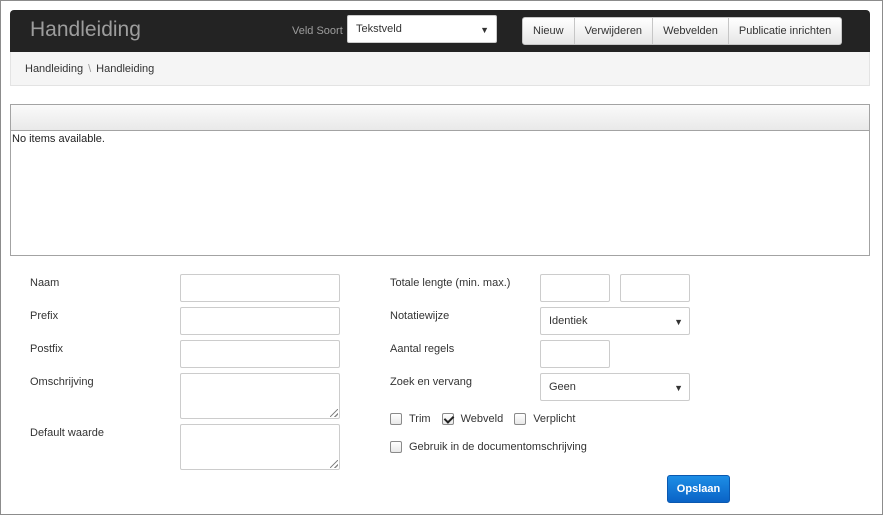 This screenshot has height=515, width=883. I want to click on webveld-label: Webveld, so click(482, 419).